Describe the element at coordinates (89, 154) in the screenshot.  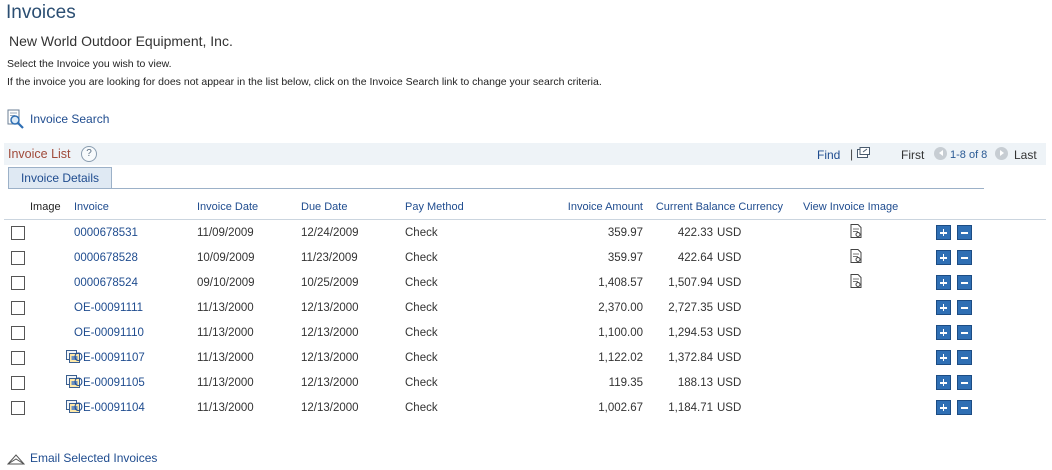
I see `help-icon: ?` at that location.